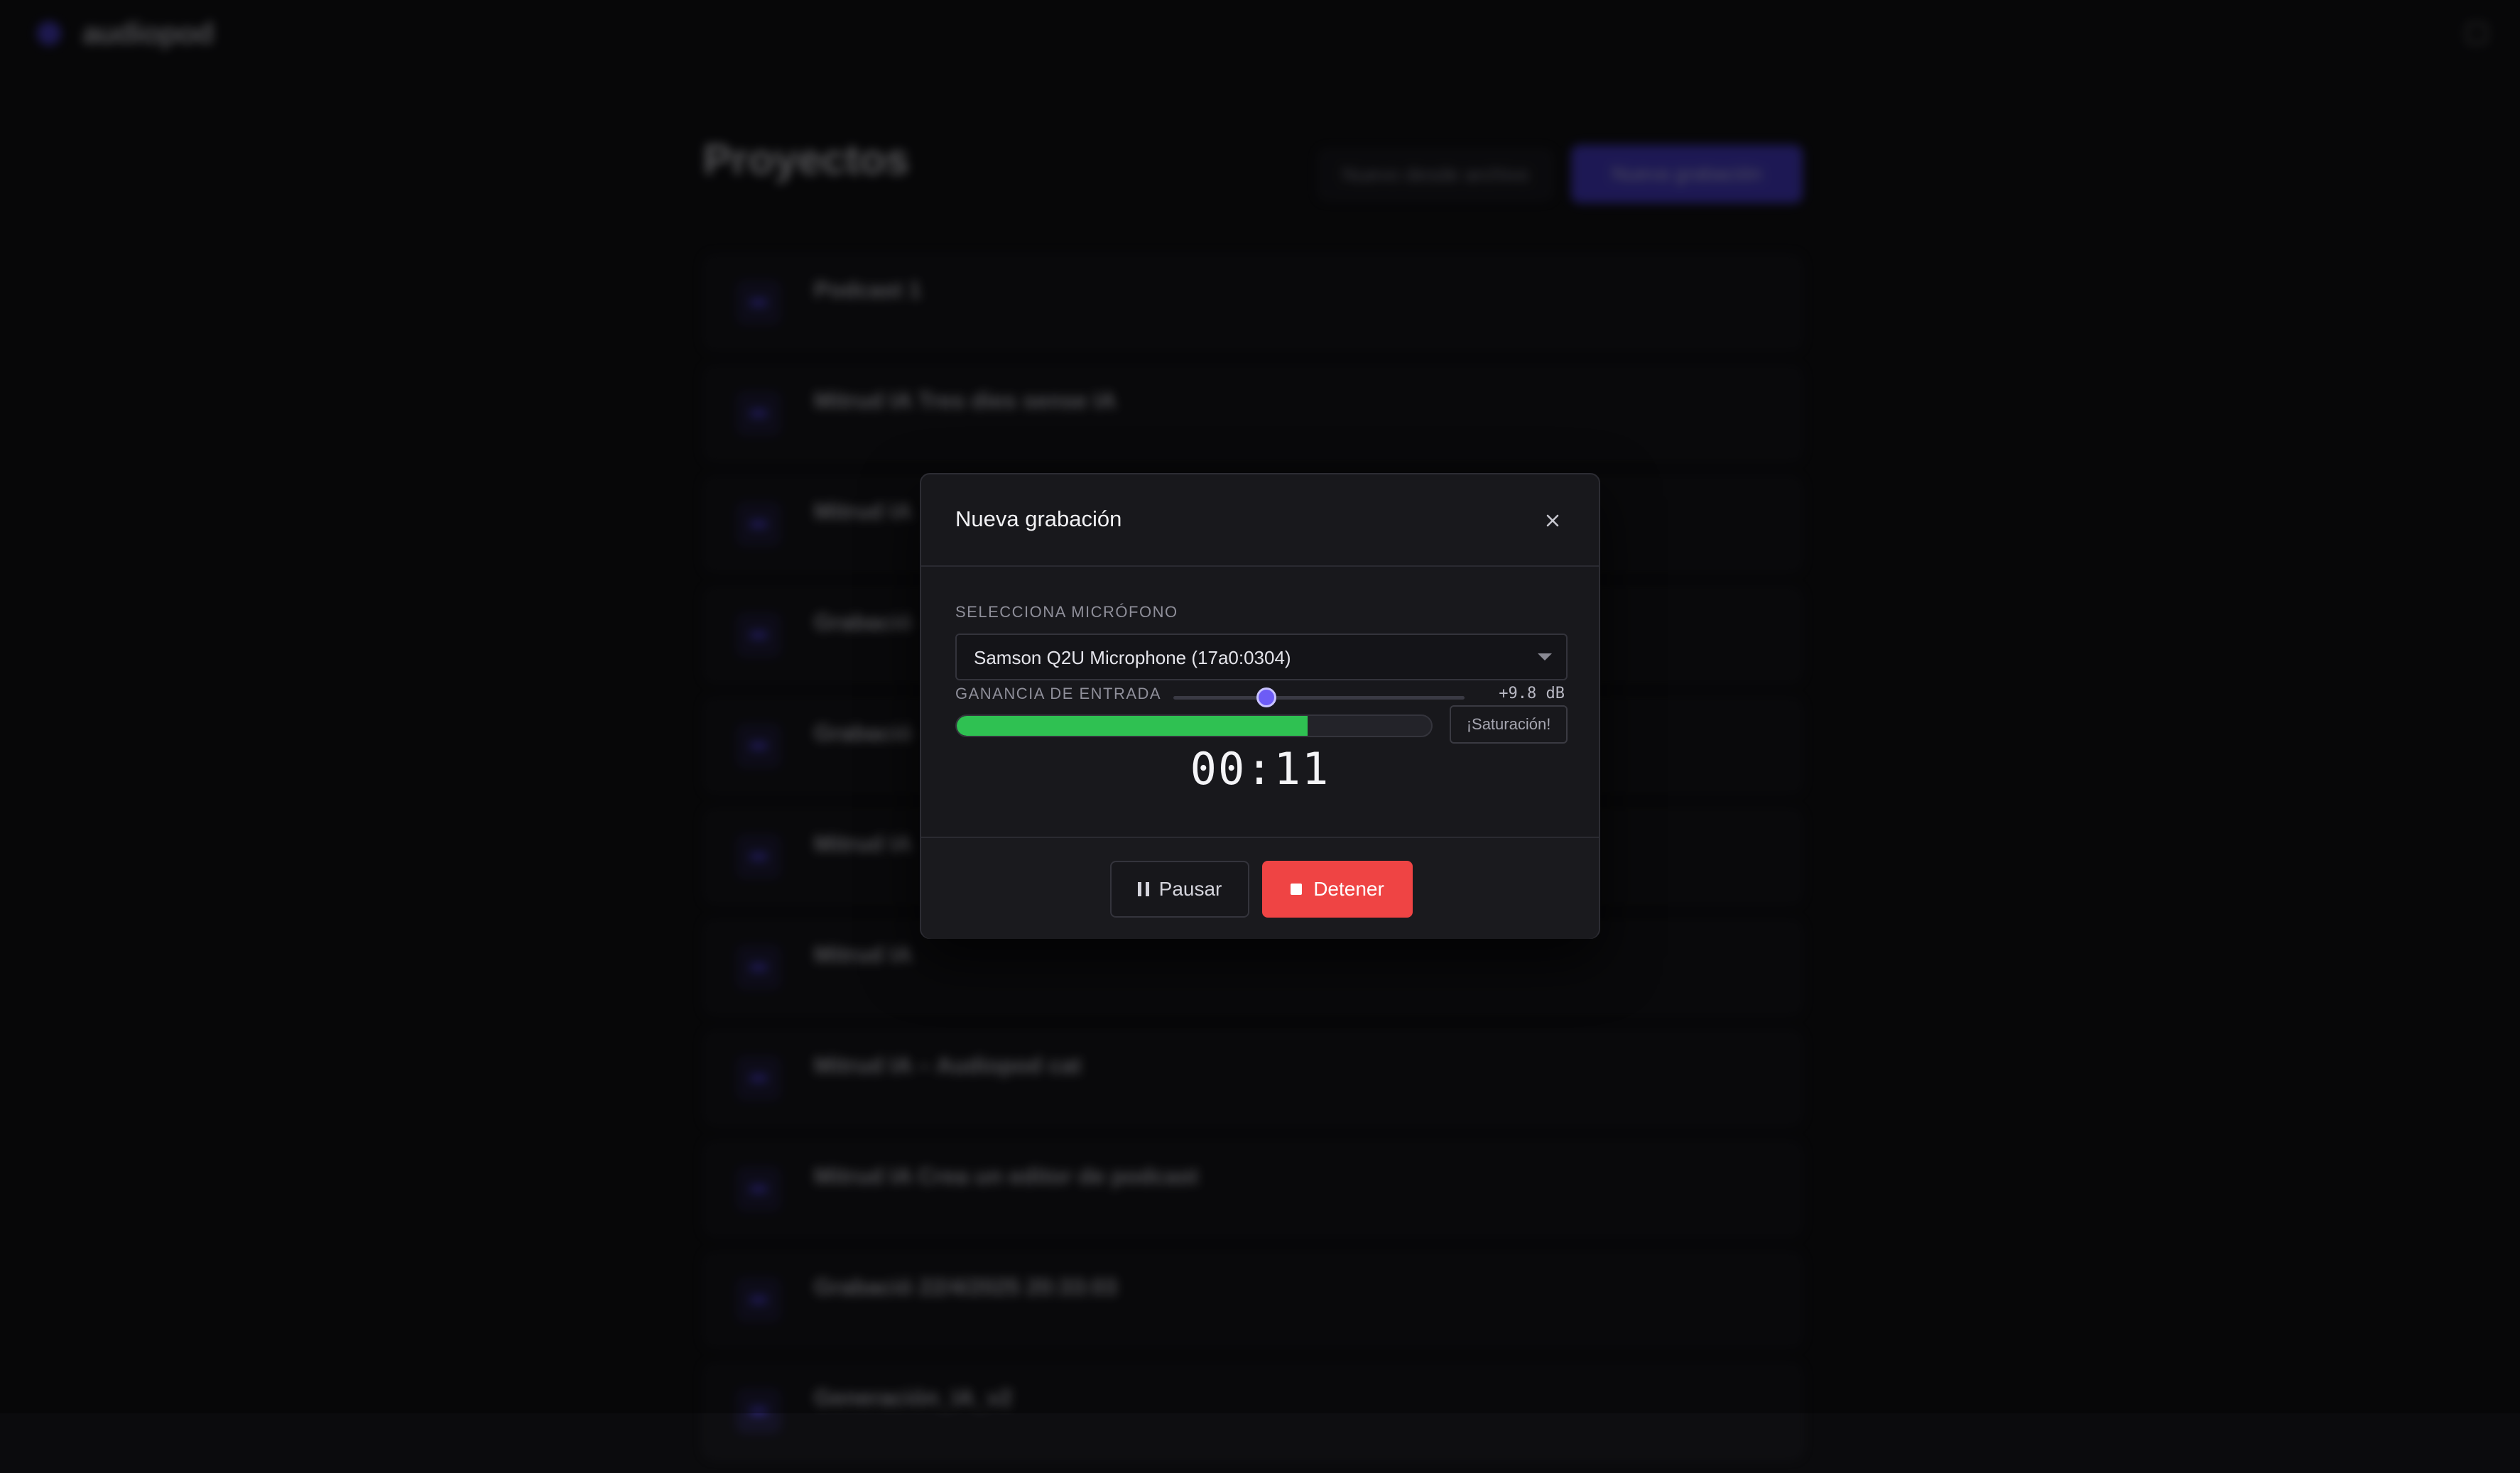 The image size is (2520, 1473). Describe the element at coordinates (1260, 888) in the screenshot. I see `modal-footer: Pausar Detener` at that location.